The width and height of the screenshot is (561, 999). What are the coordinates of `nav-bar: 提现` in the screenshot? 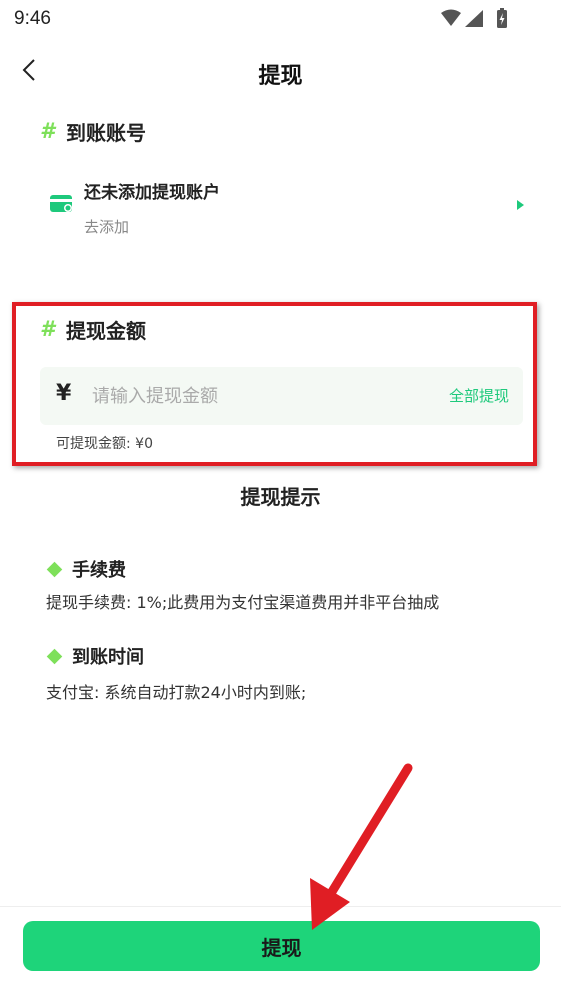 It's located at (280, 72).